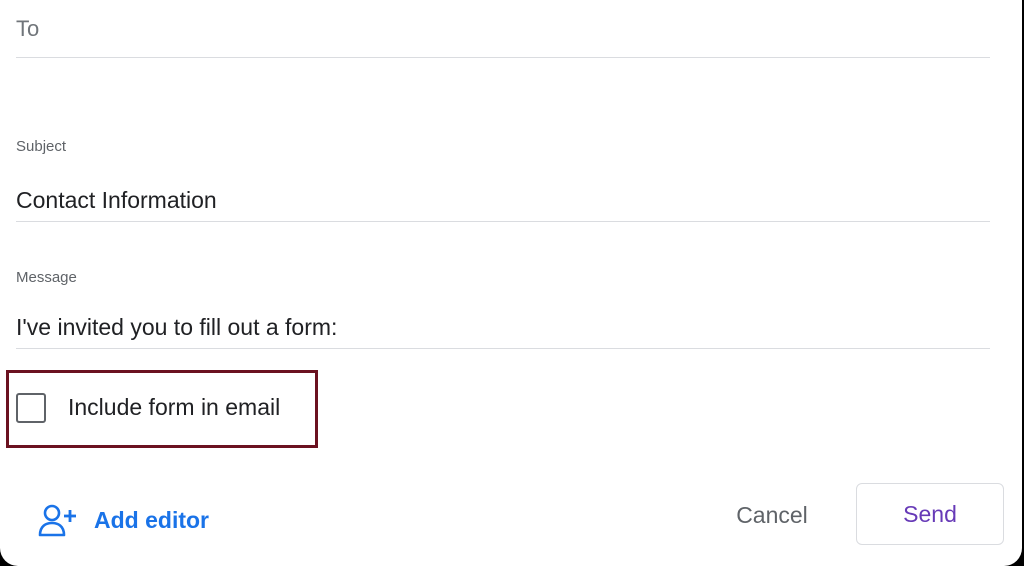 This screenshot has width=1024, height=566. I want to click on add-editor-label: Add editor, so click(151, 519).